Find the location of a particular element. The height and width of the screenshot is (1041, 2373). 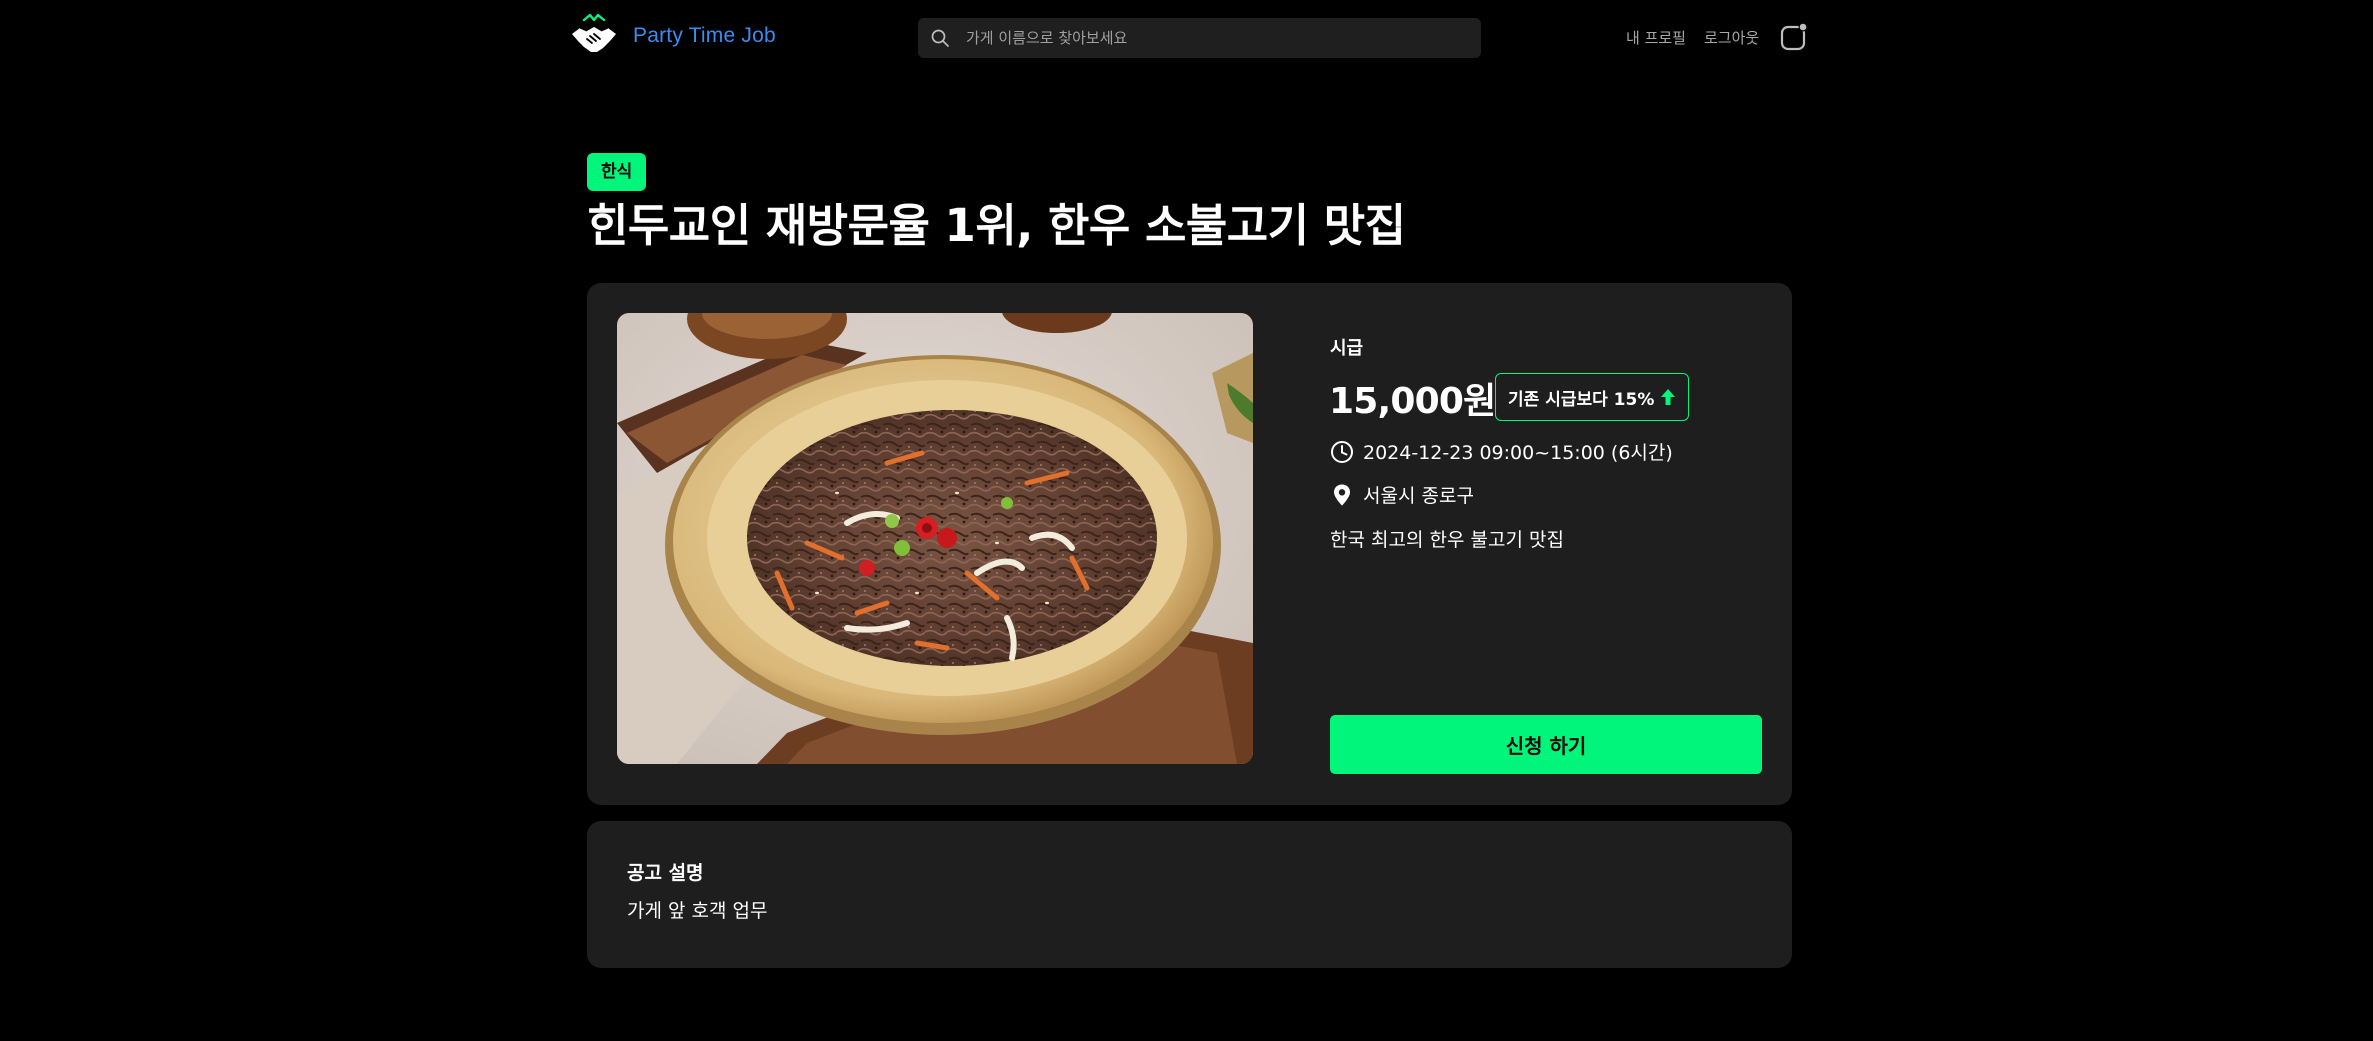

clock-icon is located at coordinates (1342, 451).